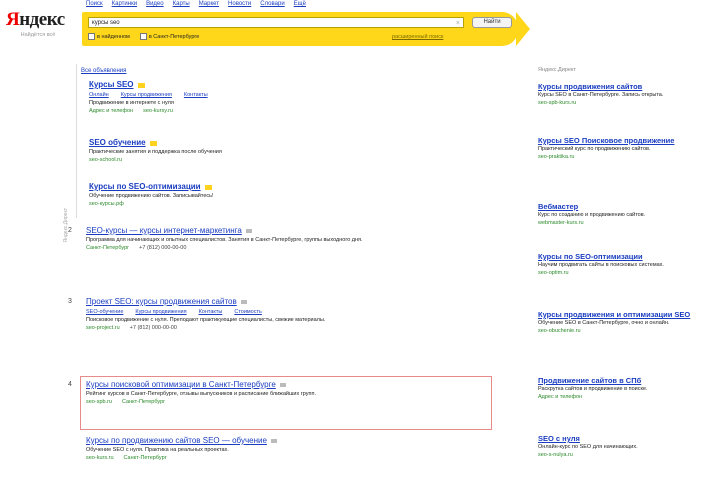 This screenshot has width=720, height=480. I want to click on right-ad-url-link: seo-optim.ru, so click(553, 273).